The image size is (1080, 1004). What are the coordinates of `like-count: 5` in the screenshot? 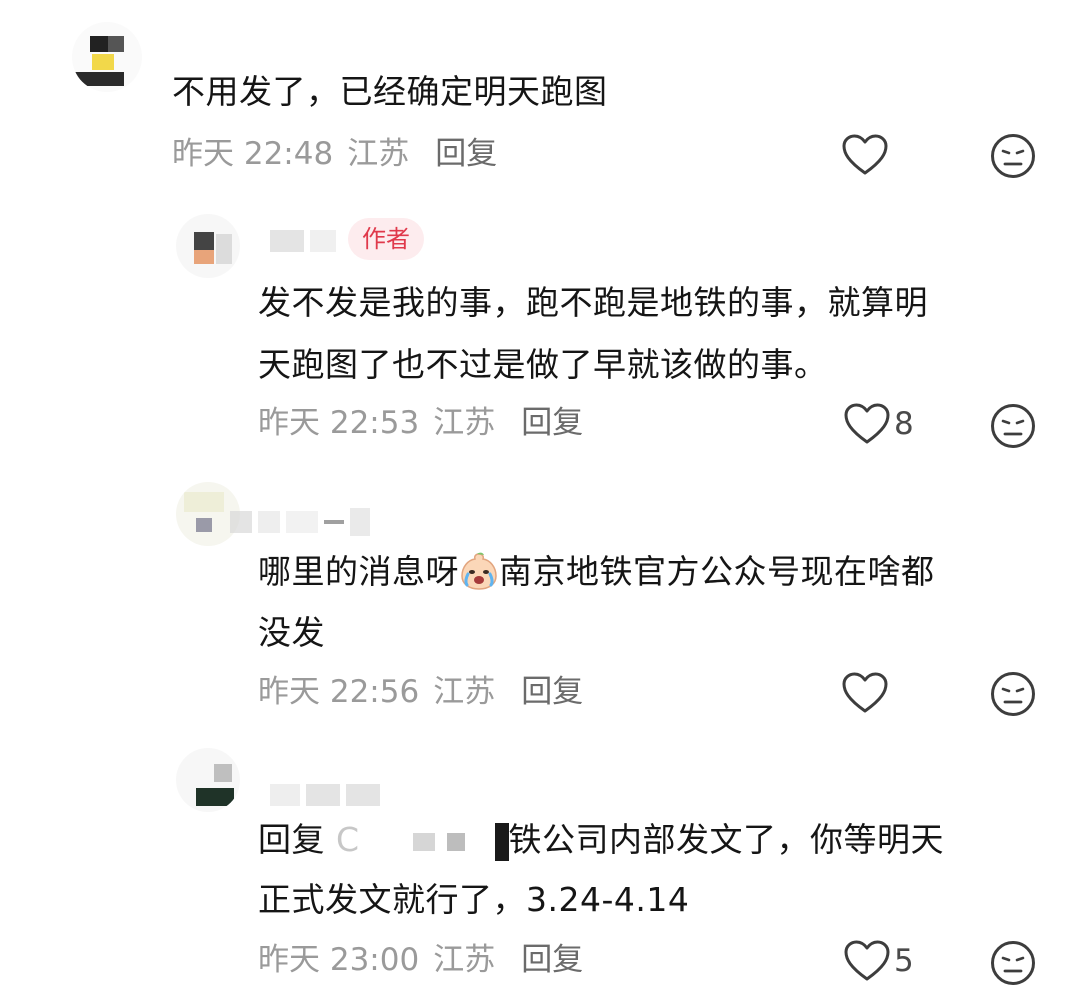 It's located at (904, 961).